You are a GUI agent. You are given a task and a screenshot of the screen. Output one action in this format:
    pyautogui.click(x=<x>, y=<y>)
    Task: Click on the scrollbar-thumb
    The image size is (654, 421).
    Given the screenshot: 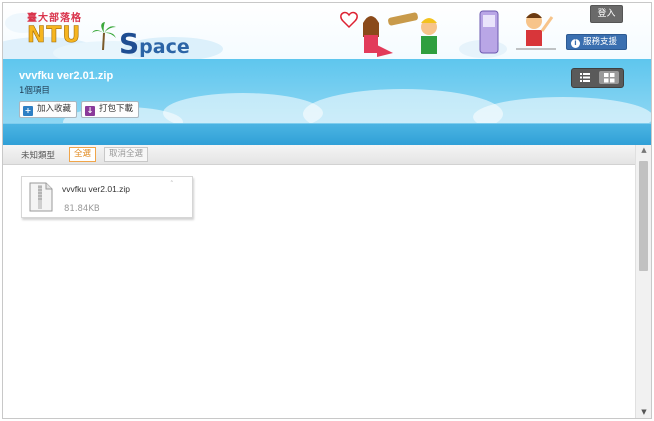 What is the action you would take?
    pyautogui.click(x=643, y=216)
    